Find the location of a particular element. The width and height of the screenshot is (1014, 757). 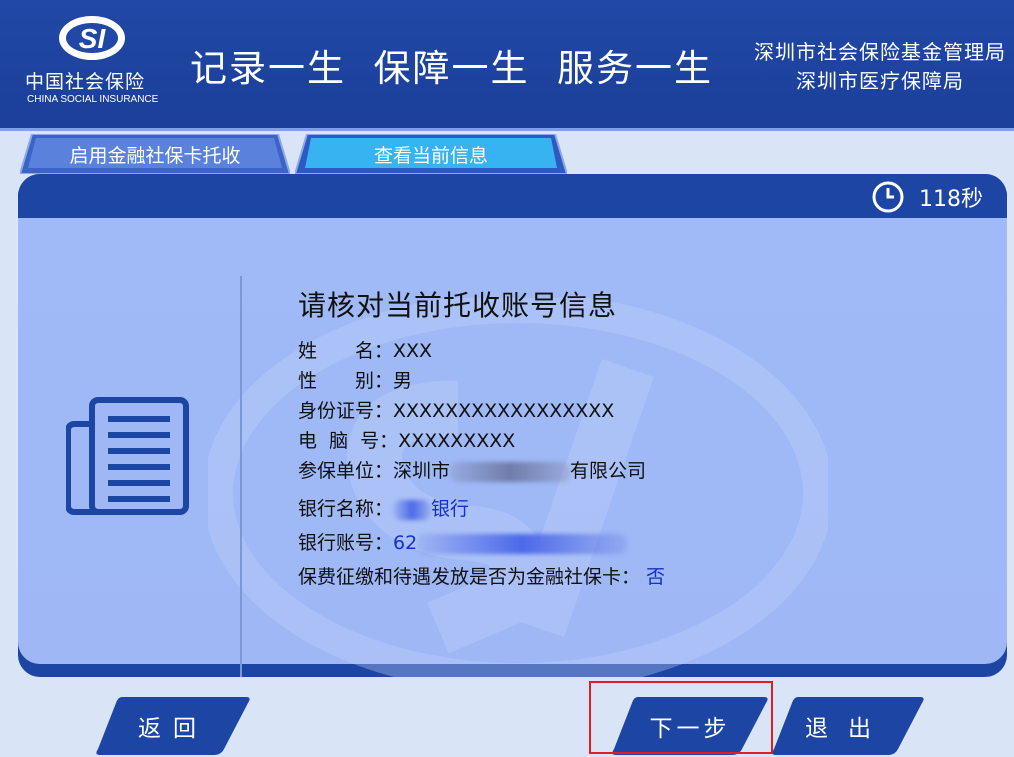

employer-suffix: 有限公司 is located at coordinates (608, 471).